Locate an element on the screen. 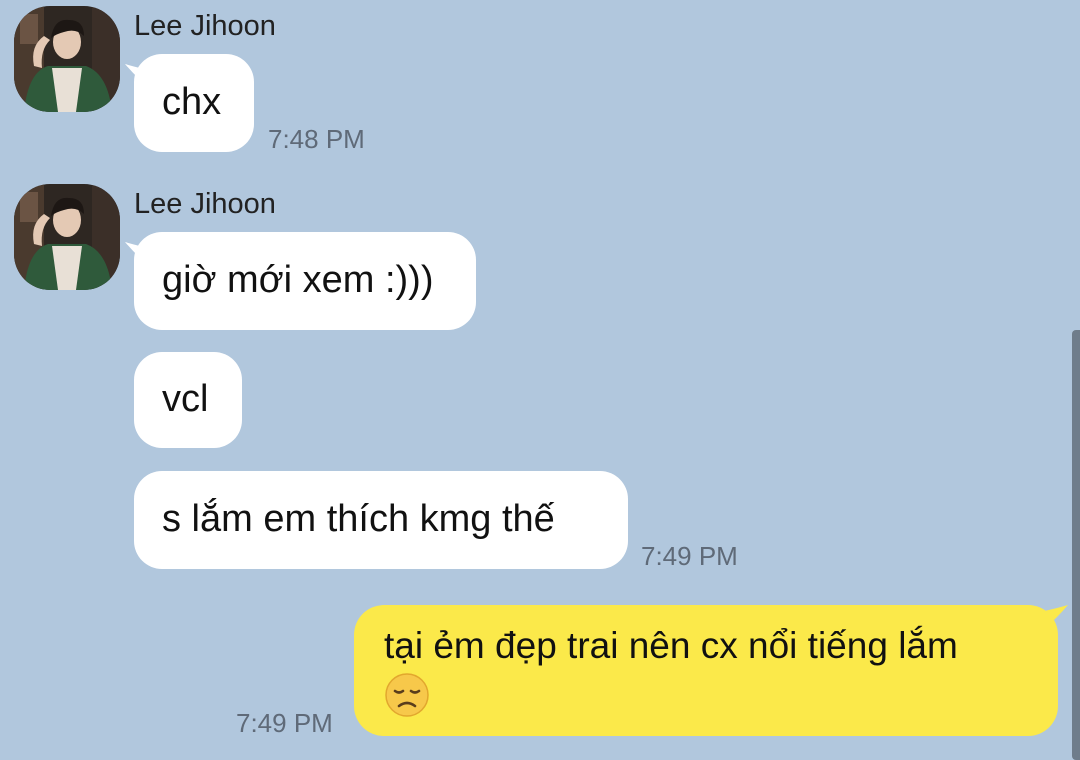 The image size is (1080, 760). message-timestamp: 7:48 PM is located at coordinates (316, 139).